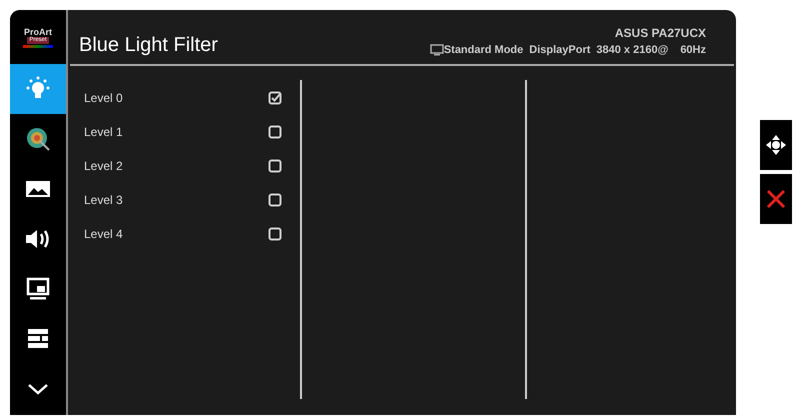 The height and width of the screenshot is (418, 796). I want to click on move-icon, so click(776, 145).